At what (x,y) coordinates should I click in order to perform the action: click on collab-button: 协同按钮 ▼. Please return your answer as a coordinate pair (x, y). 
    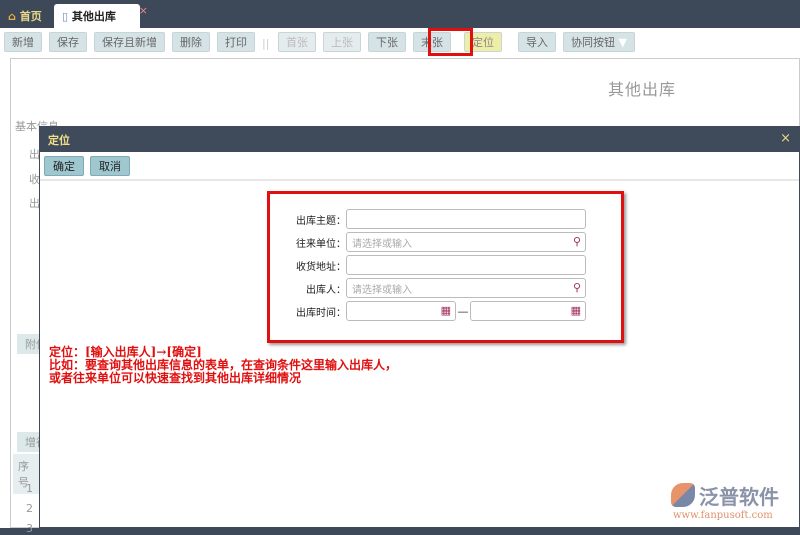
    Looking at the image, I should click on (599, 42).